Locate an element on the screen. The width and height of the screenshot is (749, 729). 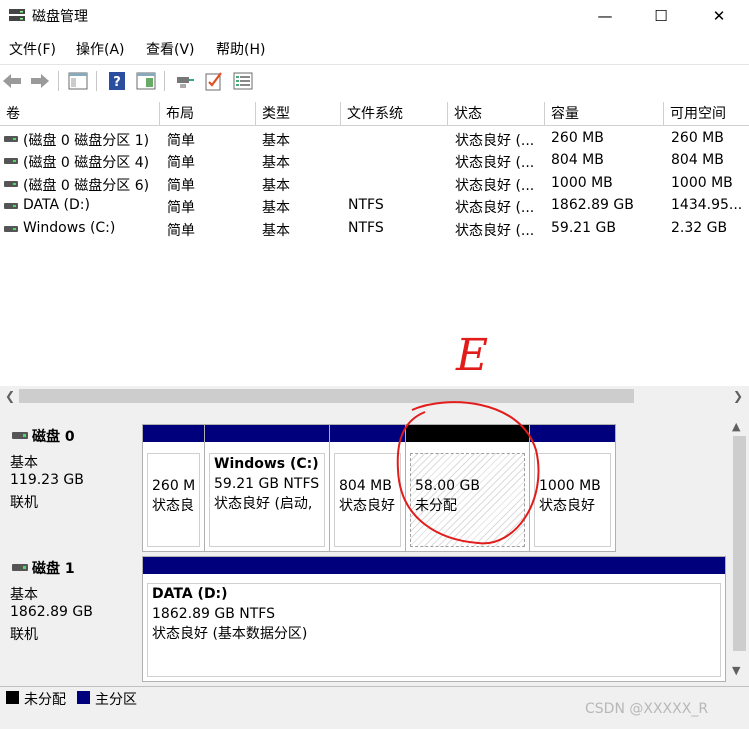
menu-action: 操作(A) is located at coordinates (100, 49).